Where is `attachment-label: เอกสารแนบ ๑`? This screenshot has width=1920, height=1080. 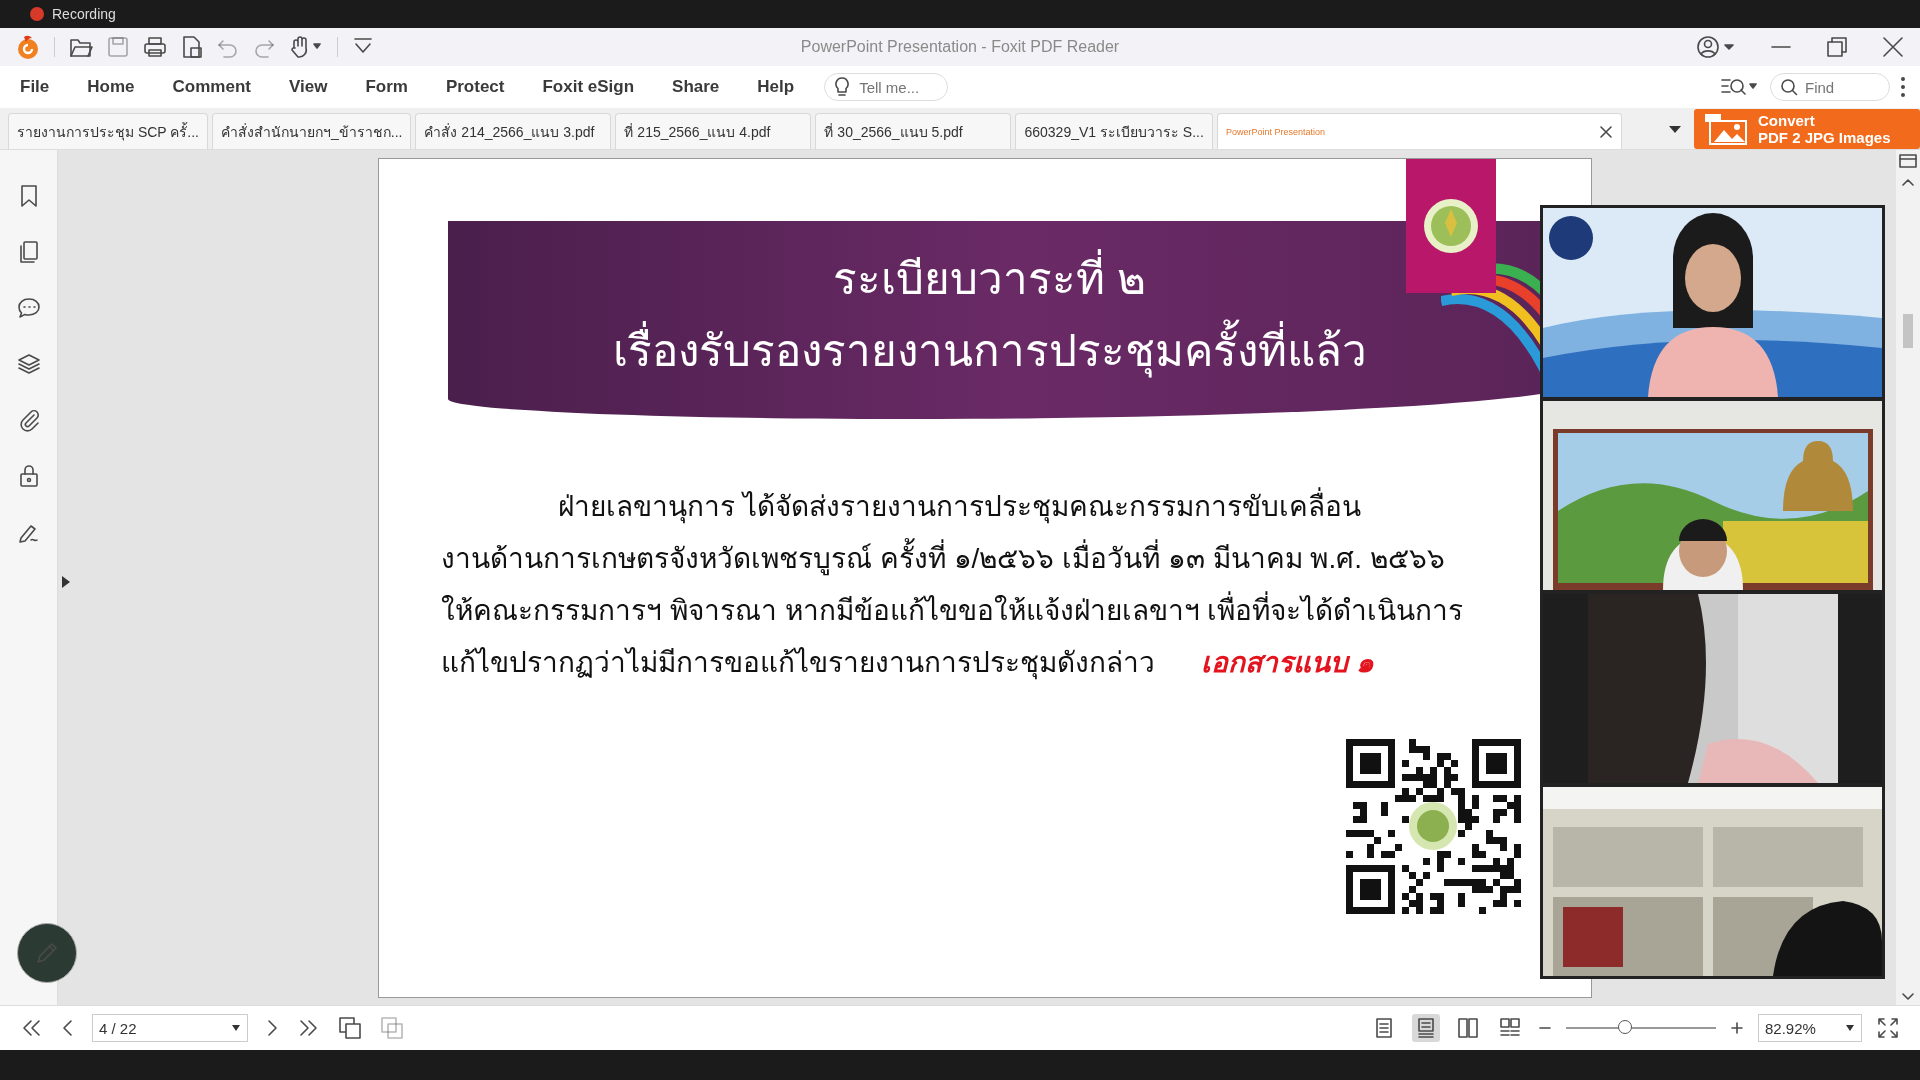
attachment-label: เอกสารแนบ ๑ is located at coordinates (1287, 662).